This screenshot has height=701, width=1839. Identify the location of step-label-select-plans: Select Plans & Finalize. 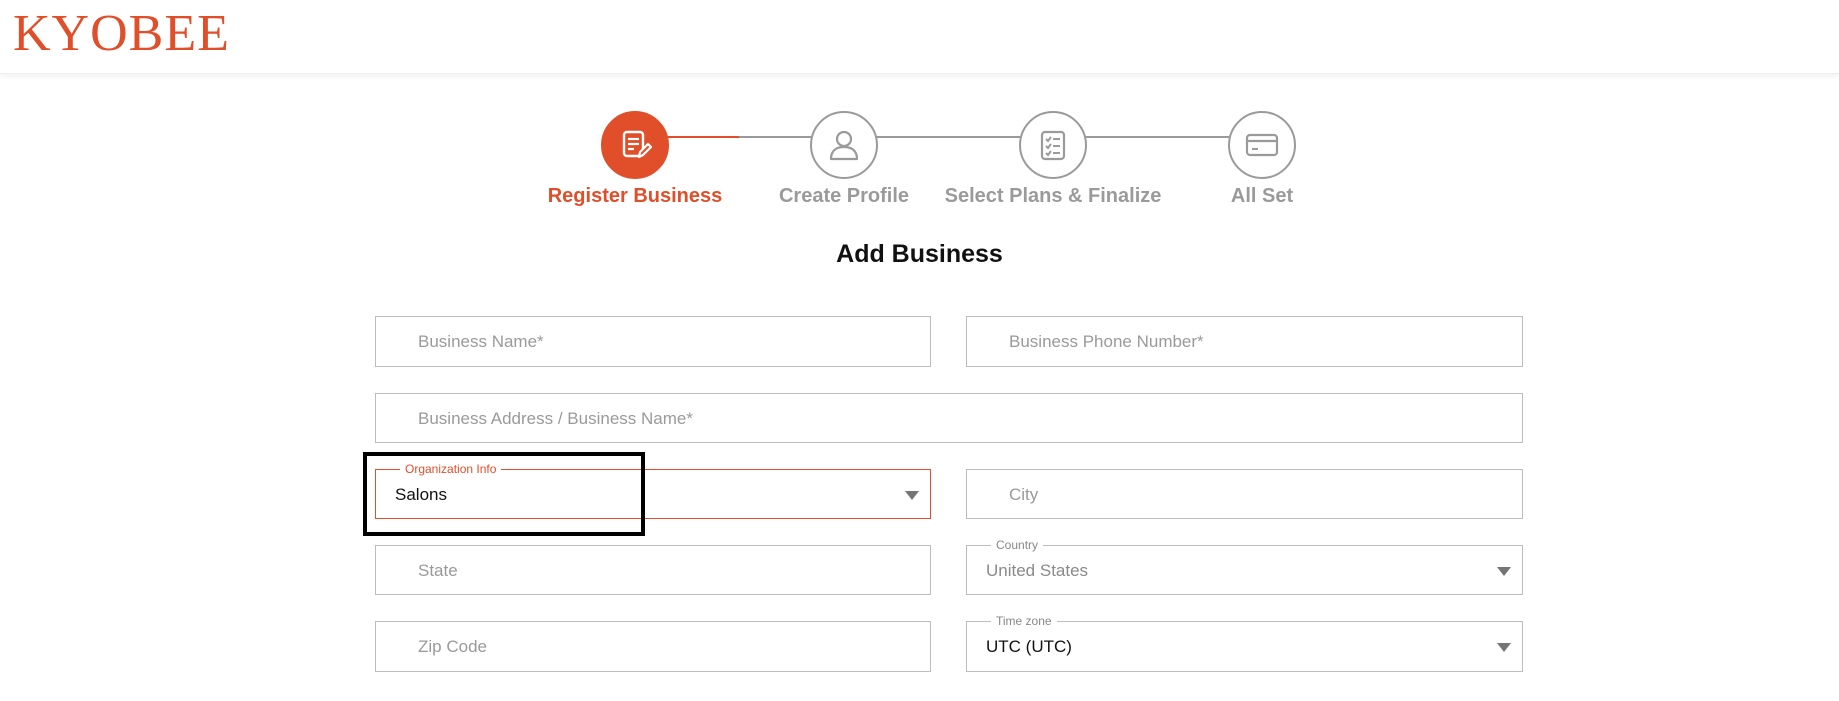
(1053, 196).